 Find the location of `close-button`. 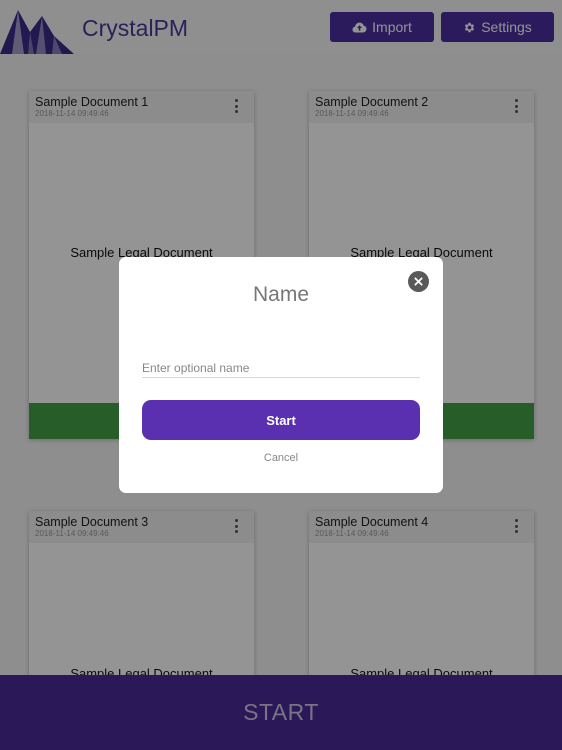

close-button is located at coordinates (418, 281).